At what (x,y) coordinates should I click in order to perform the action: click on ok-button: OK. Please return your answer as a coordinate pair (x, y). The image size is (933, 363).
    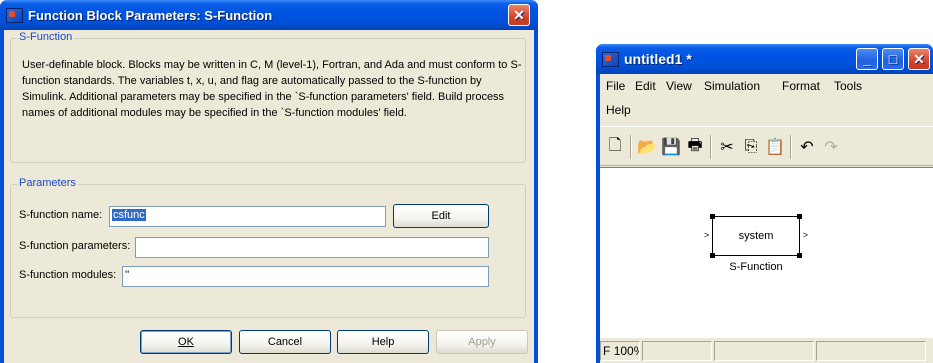
    Looking at the image, I should click on (186, 342).